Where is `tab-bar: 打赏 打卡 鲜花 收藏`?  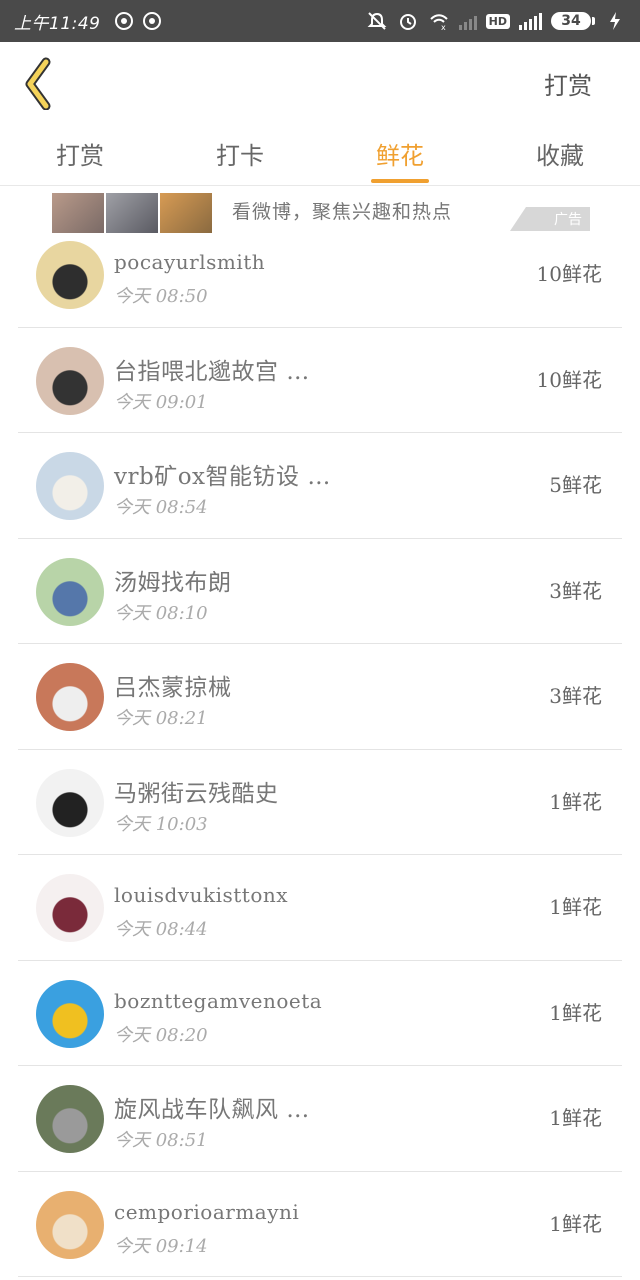
tab-bar: 打赏 打卡 鲜花 收藏 is located at coordinates (320, 153).